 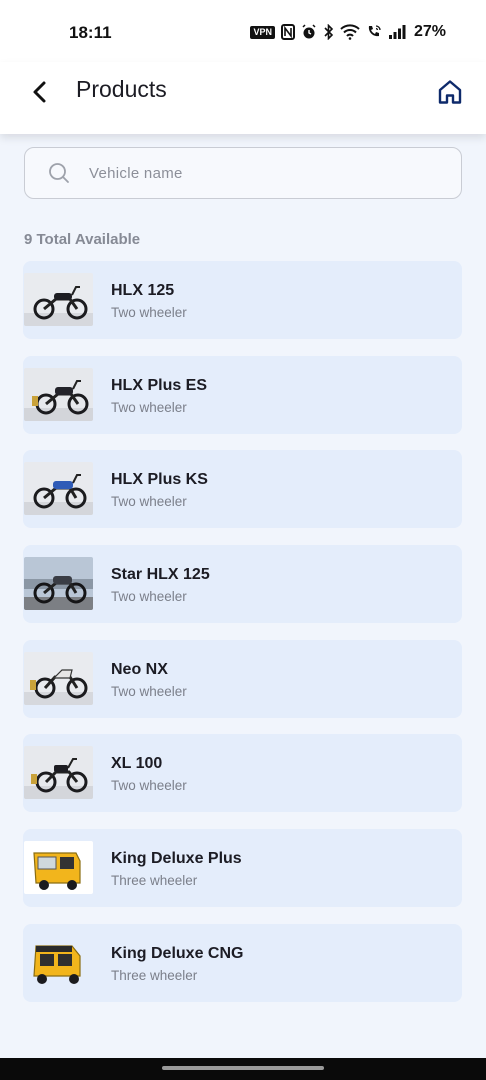 I want to click on product-name: XL 100, so click(x=137, y=764).